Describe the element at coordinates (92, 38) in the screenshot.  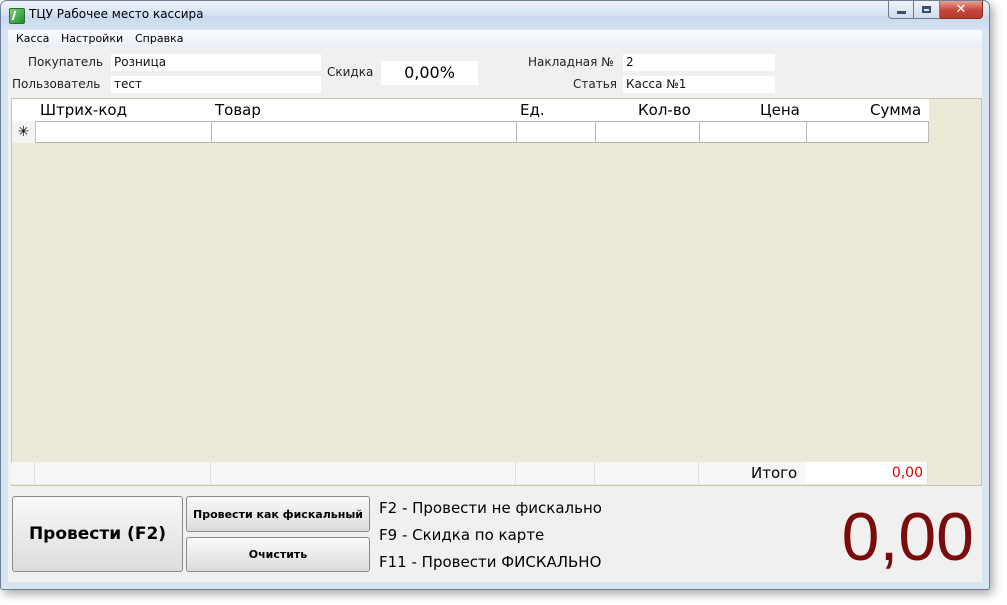
I see `menu-item-settings: Настройки` at that location.